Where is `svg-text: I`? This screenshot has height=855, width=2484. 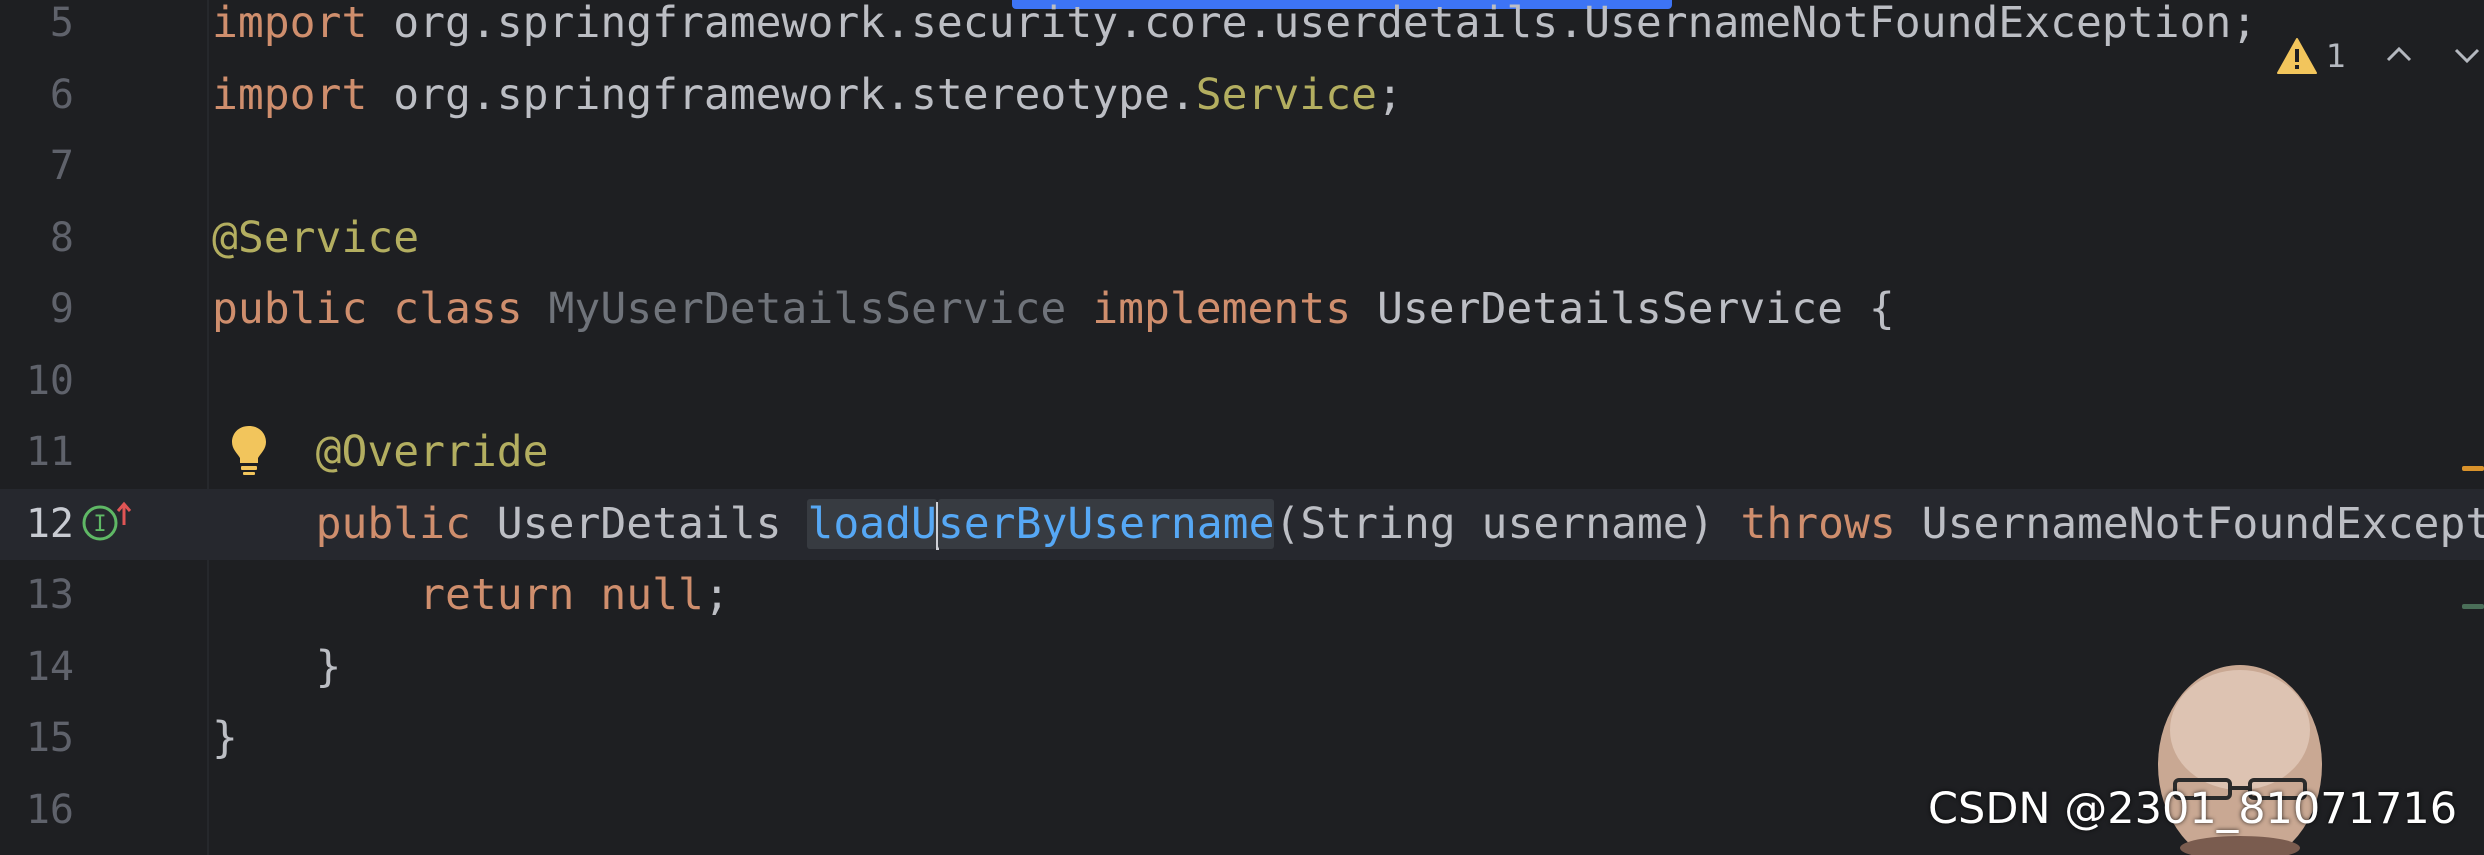 svg-text: I is located at coordinates (99, 524).